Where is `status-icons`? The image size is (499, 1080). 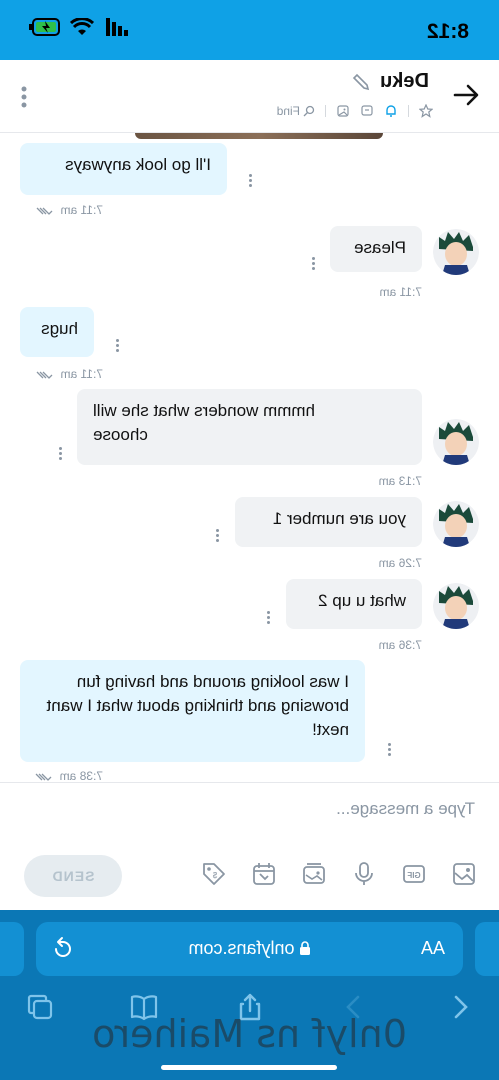 status-icons is located at coordinates (78, 27).